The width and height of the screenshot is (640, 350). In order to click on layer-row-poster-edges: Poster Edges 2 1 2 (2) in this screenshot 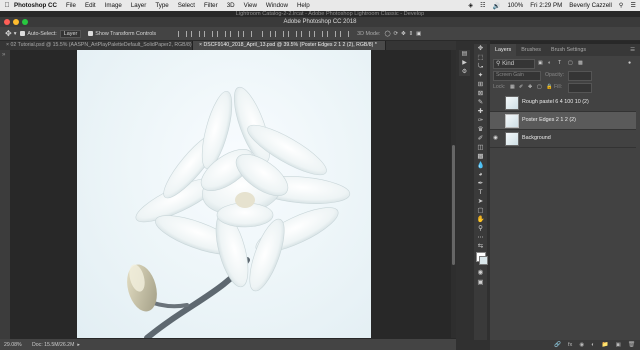, I will do `click(563, 121)`.